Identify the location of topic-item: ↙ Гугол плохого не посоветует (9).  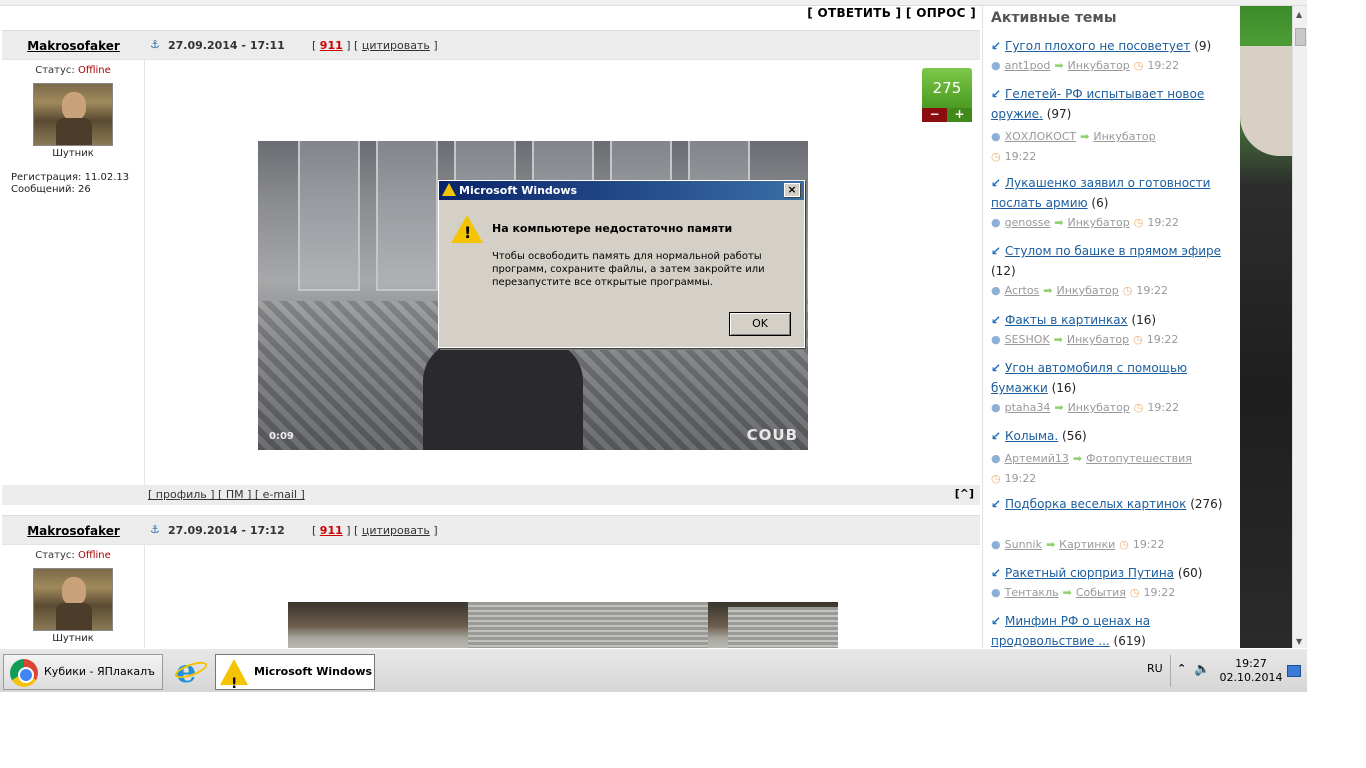
(1112, 46).